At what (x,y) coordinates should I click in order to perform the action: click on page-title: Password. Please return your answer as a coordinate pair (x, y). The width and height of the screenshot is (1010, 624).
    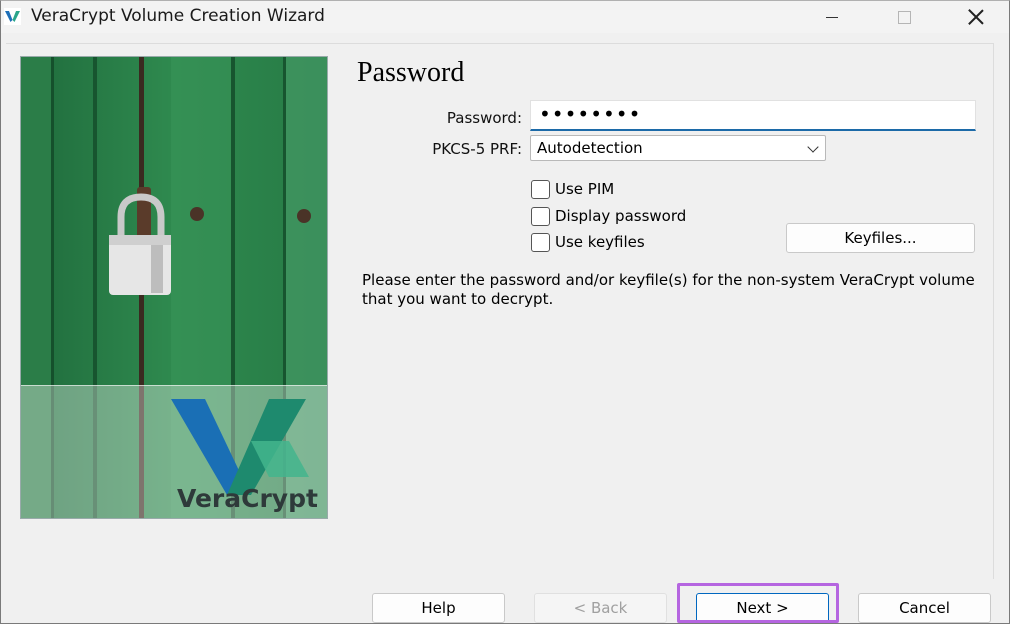
    Looking at the image, I should click on (411, 72).